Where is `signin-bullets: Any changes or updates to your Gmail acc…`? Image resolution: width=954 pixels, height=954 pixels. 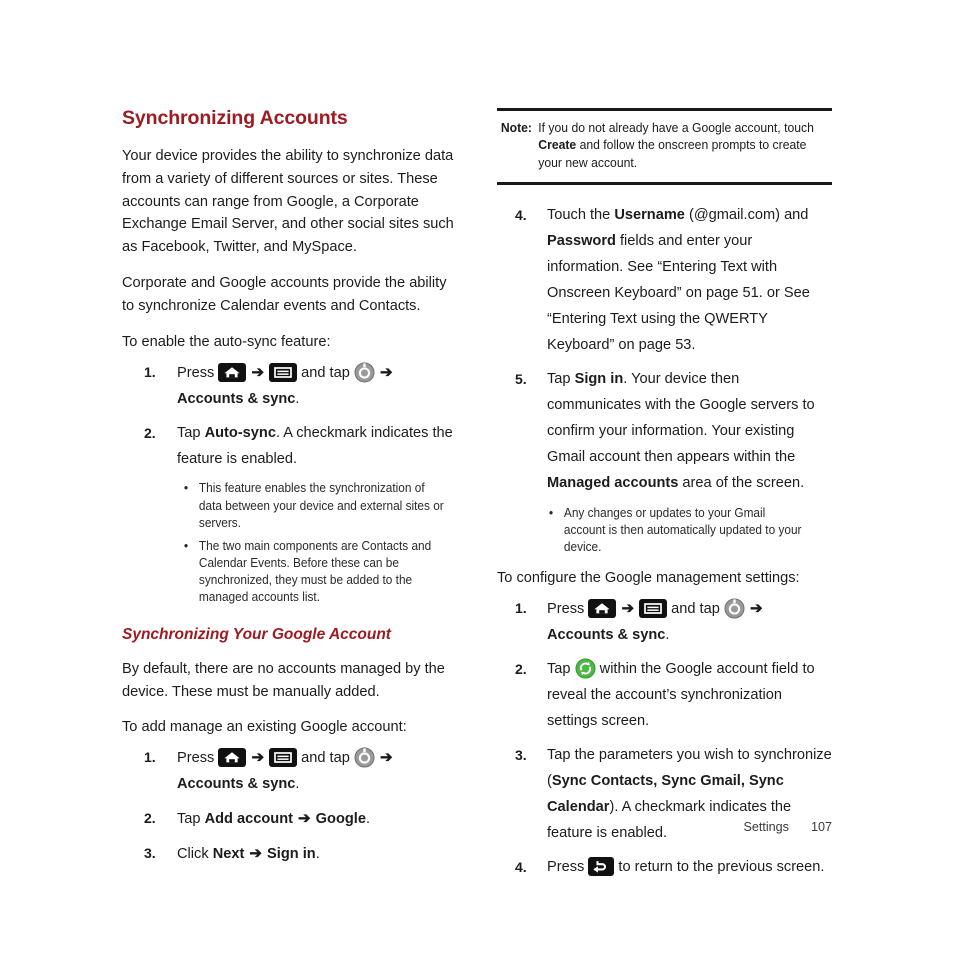
signin-bullets: Any changes or updates to your Gmail acc… is located at coordinates (684, 530).